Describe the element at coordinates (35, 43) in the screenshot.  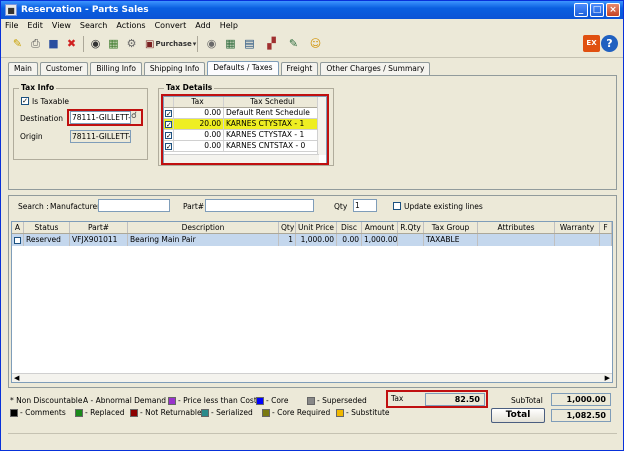
I see `print-icon: ⎙` at that location.